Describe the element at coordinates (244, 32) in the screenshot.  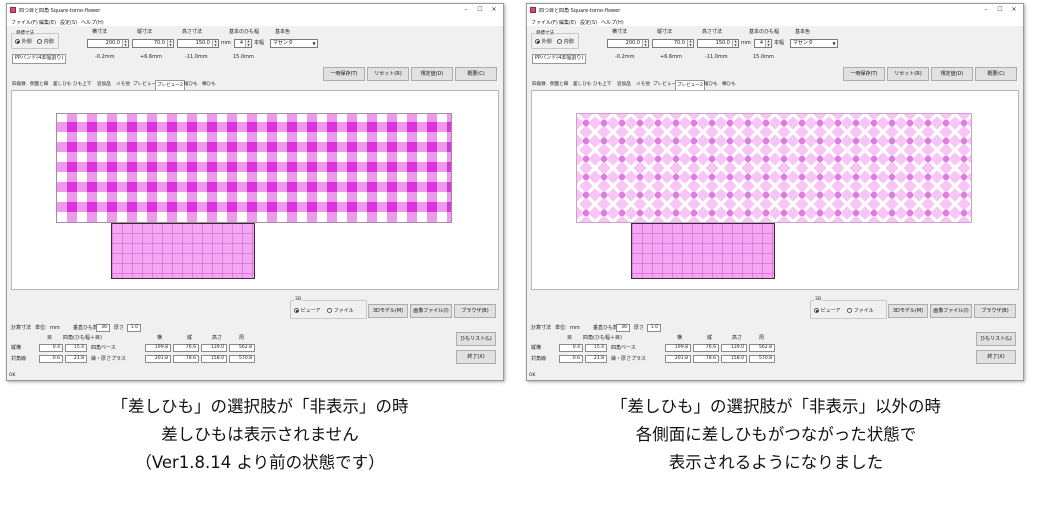
I see `base-band-label: 基本のひも幅` at that location.